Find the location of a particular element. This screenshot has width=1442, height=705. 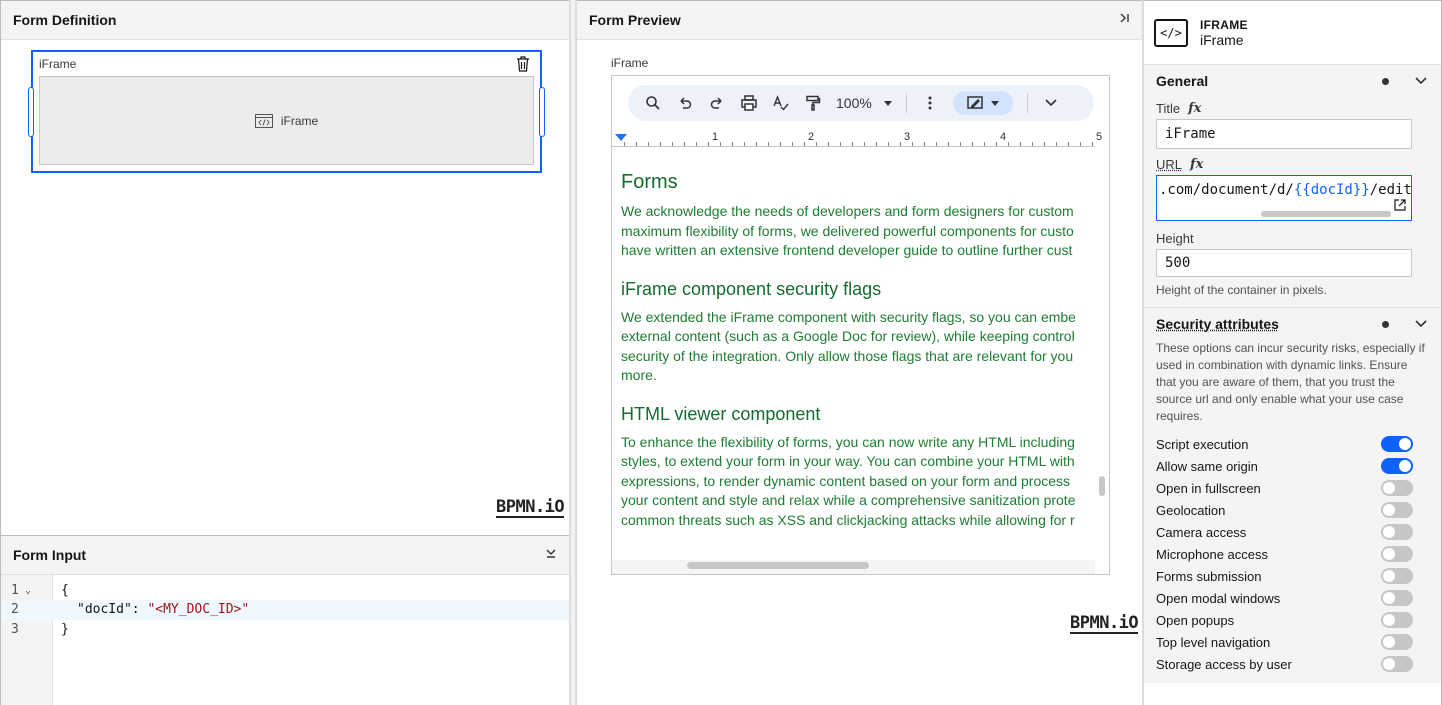

redo-icon is located at coordinates (717, 103).